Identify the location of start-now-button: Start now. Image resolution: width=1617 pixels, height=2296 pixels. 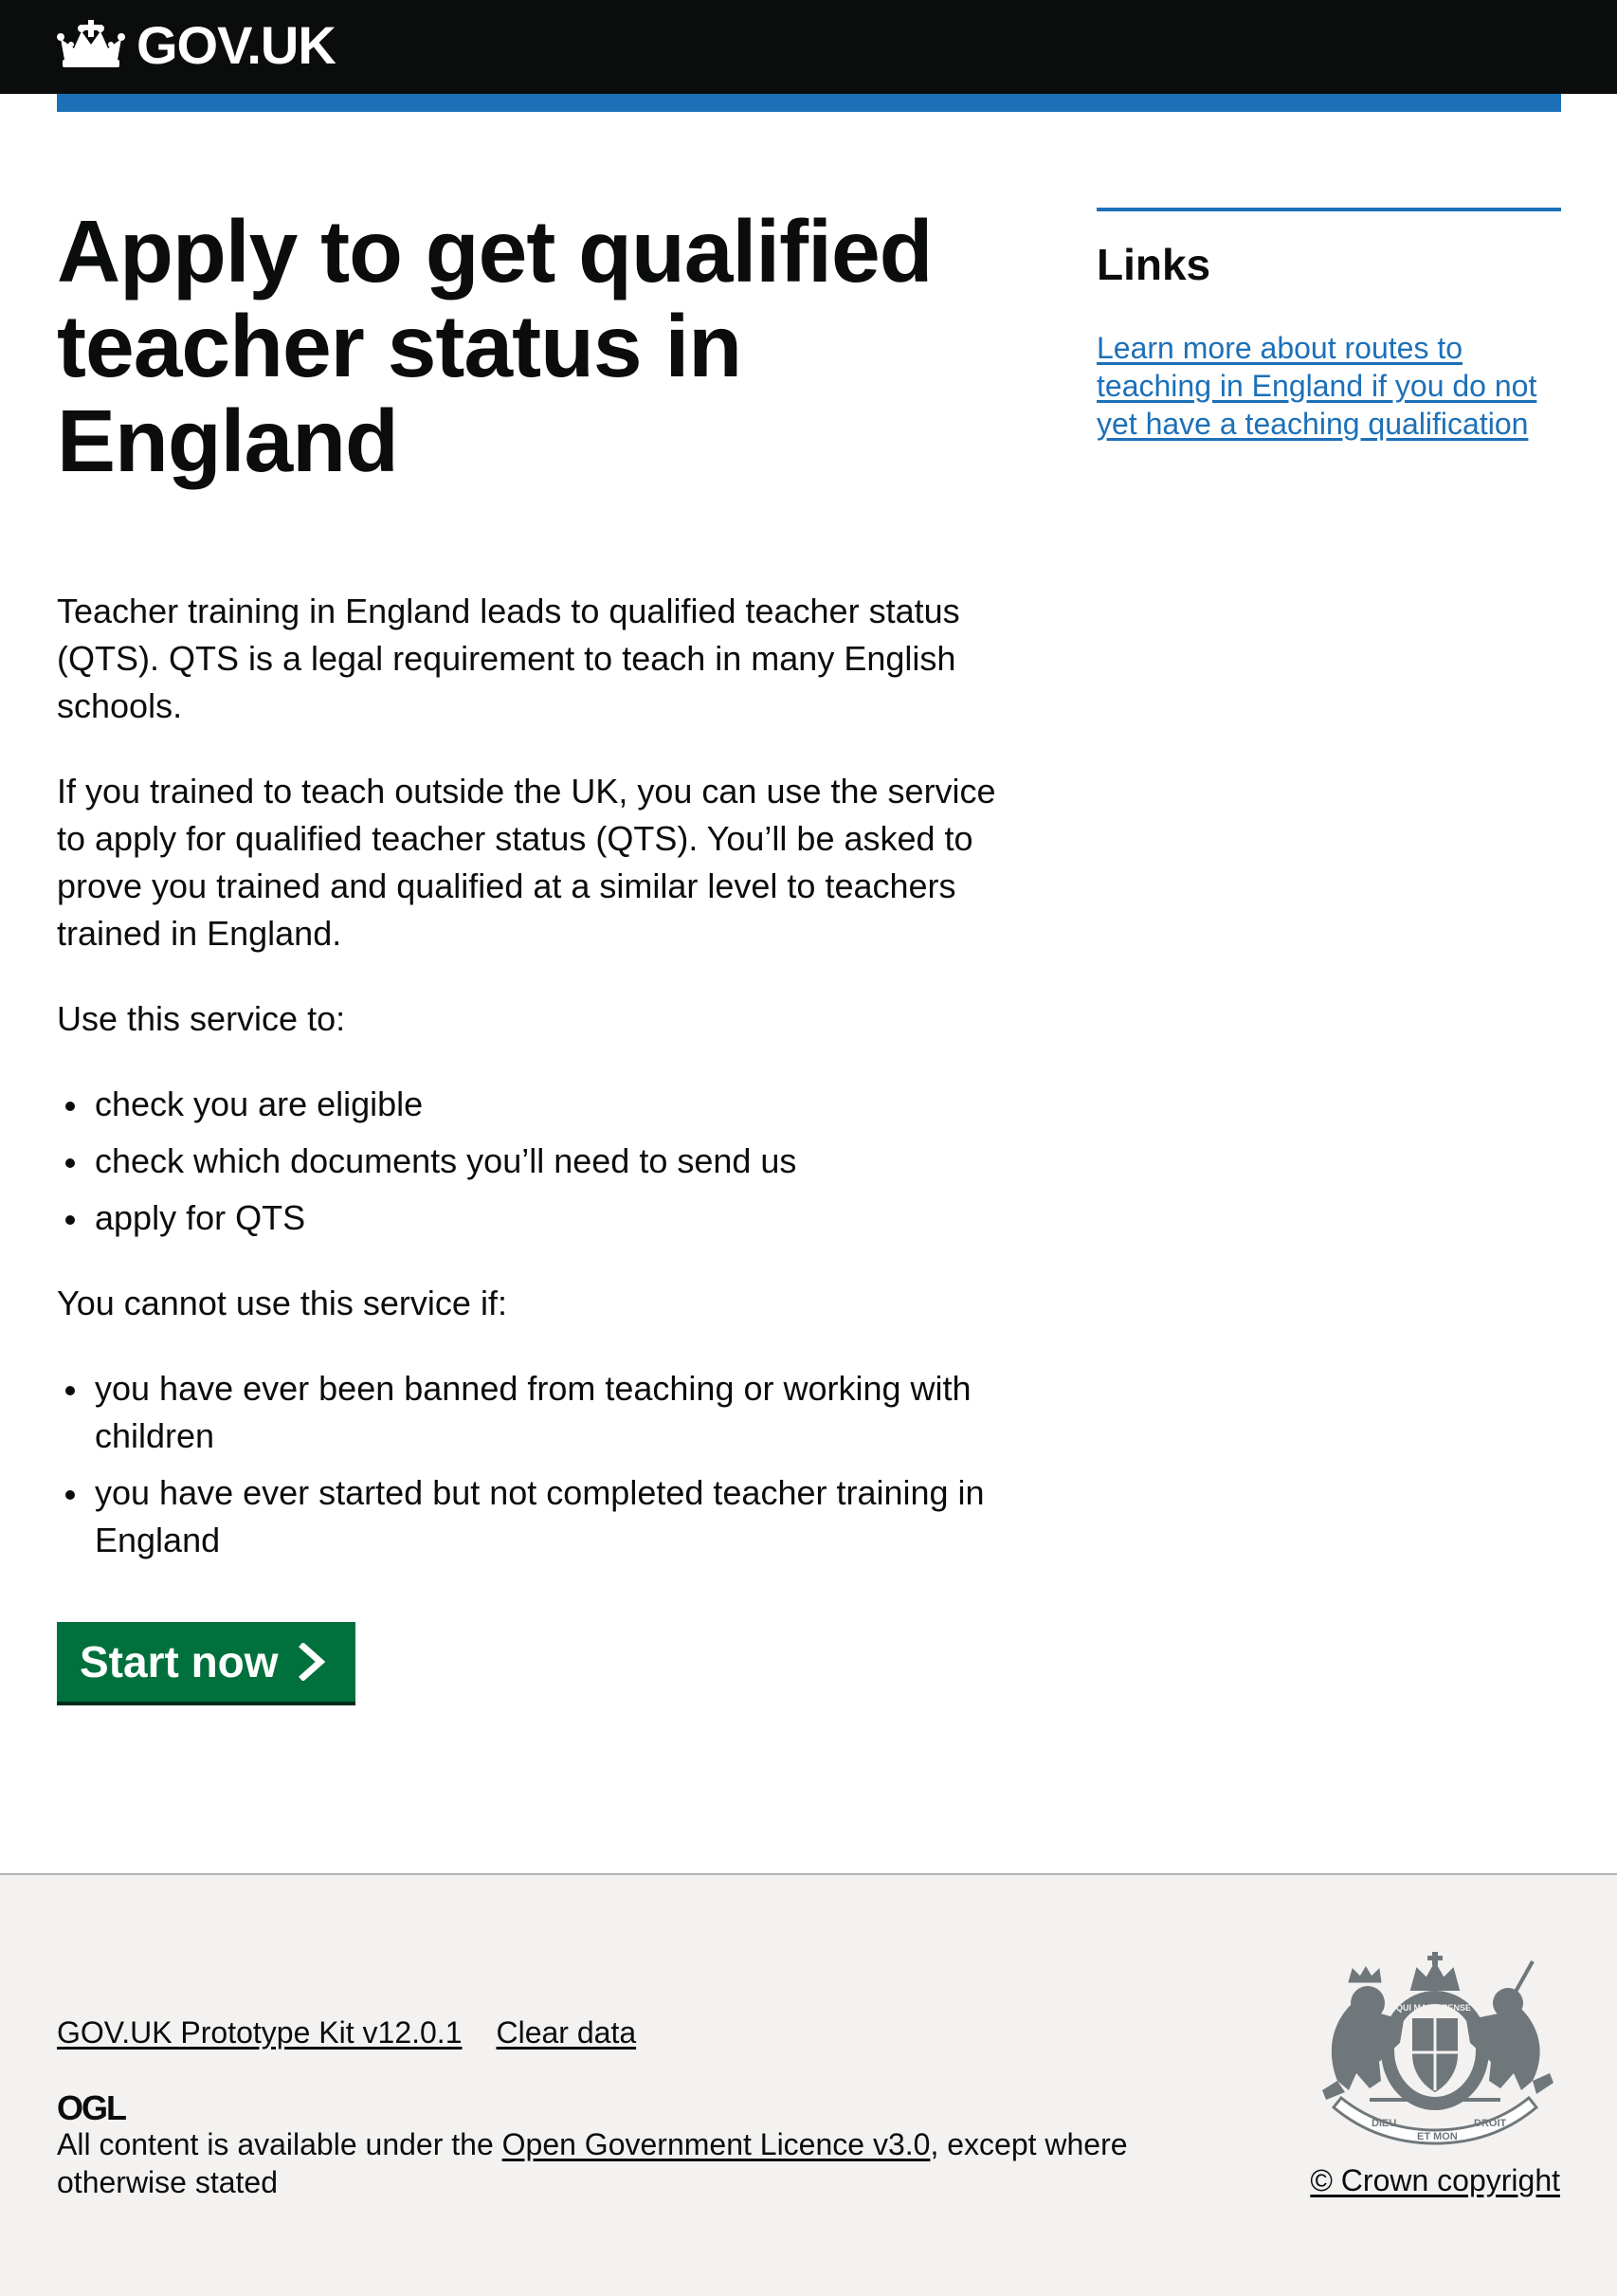
(206, 1662).